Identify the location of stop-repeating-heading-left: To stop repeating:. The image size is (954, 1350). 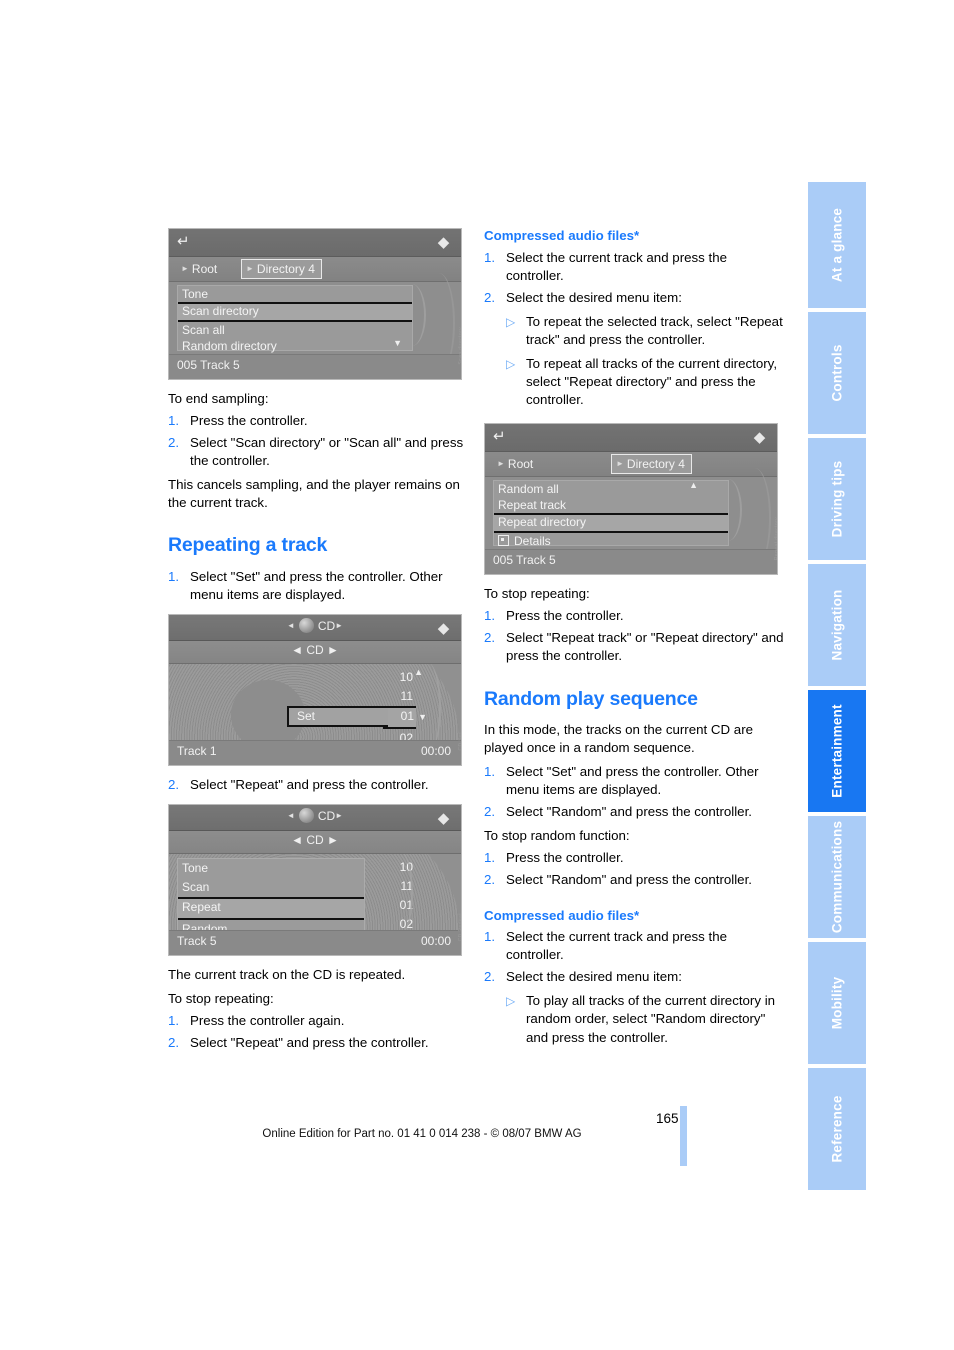
(221, 999).